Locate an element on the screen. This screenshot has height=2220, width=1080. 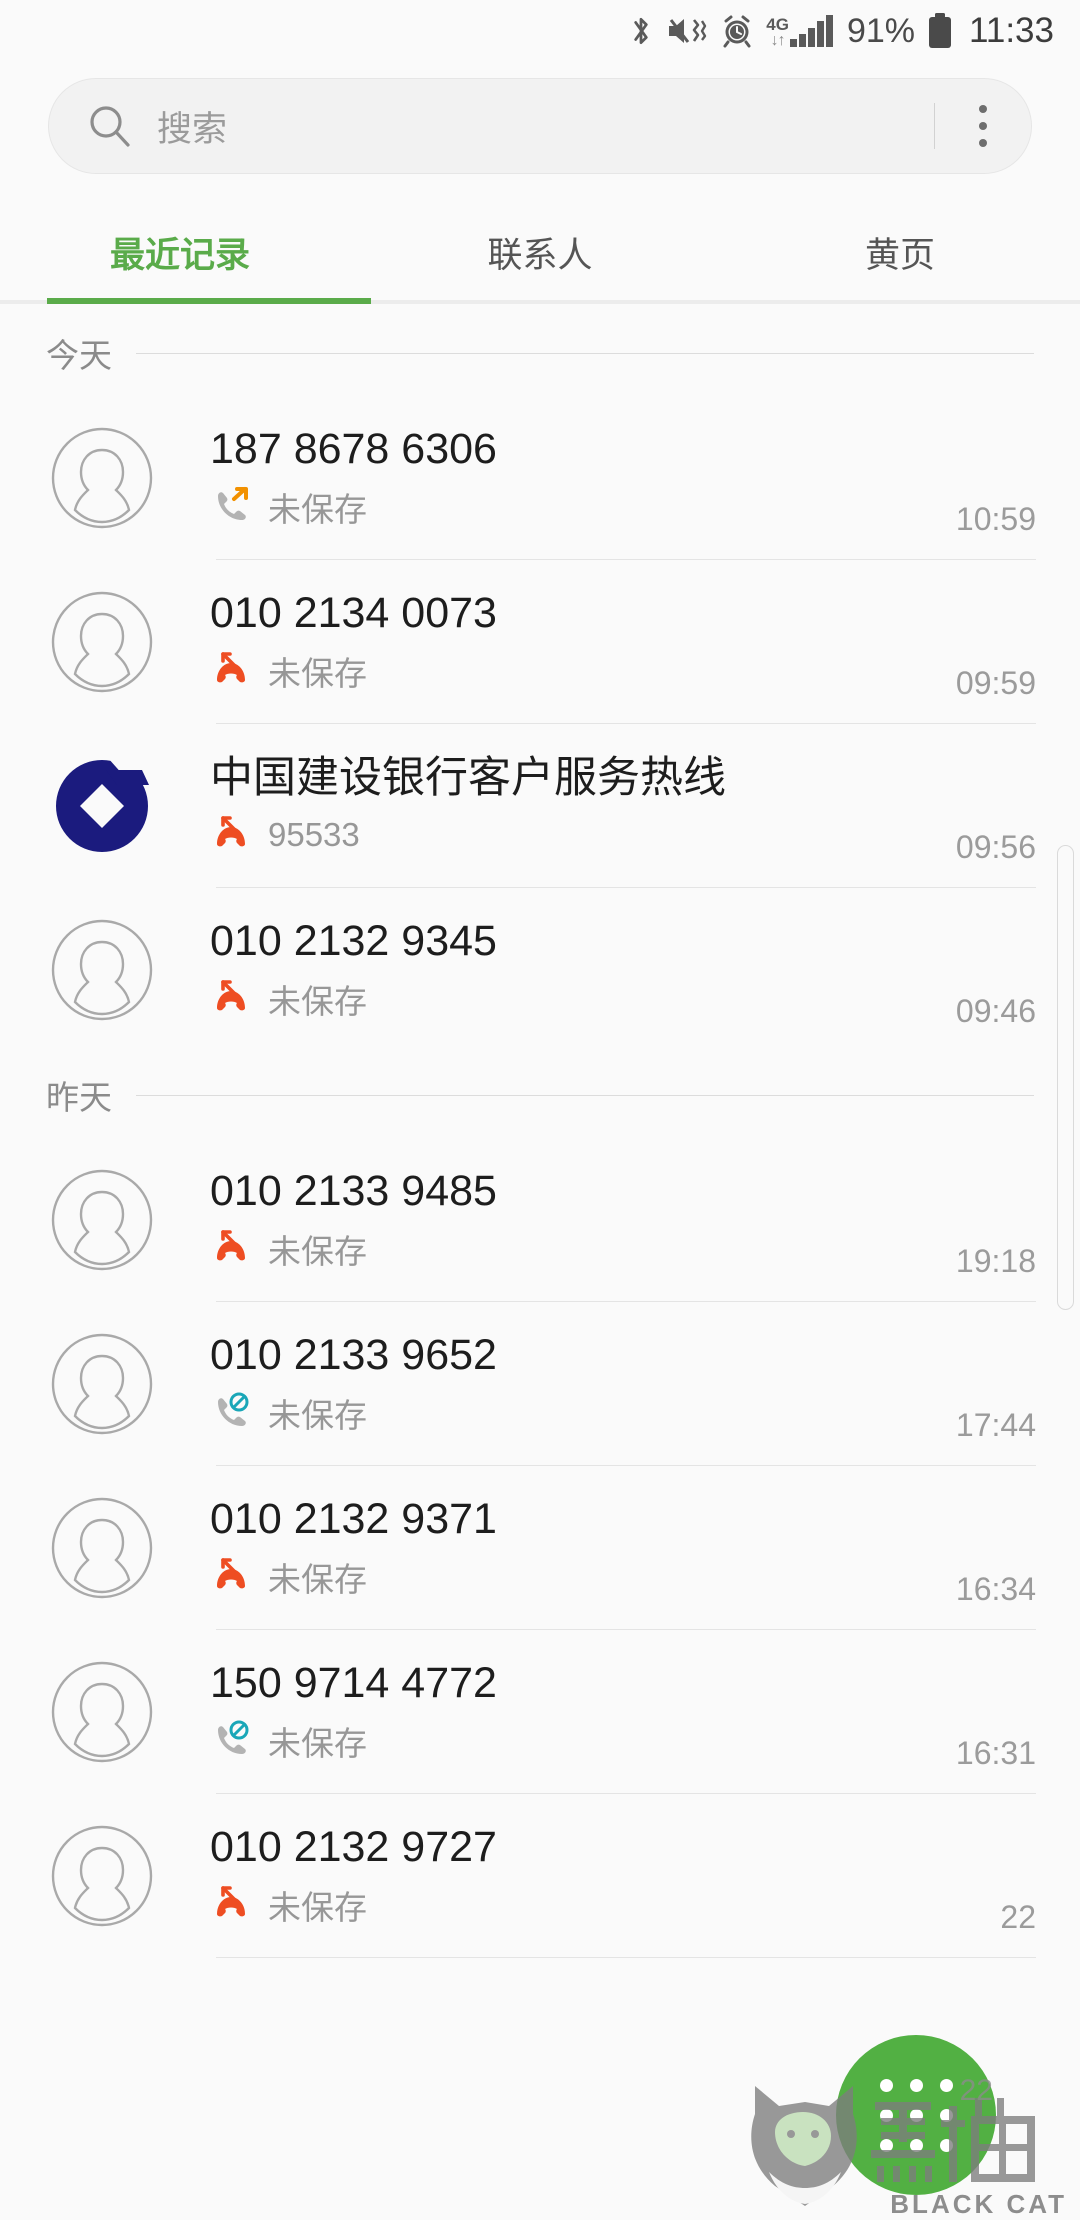
network-type-indicator: 4G ↓↑ is located at coordinates (777, 31).